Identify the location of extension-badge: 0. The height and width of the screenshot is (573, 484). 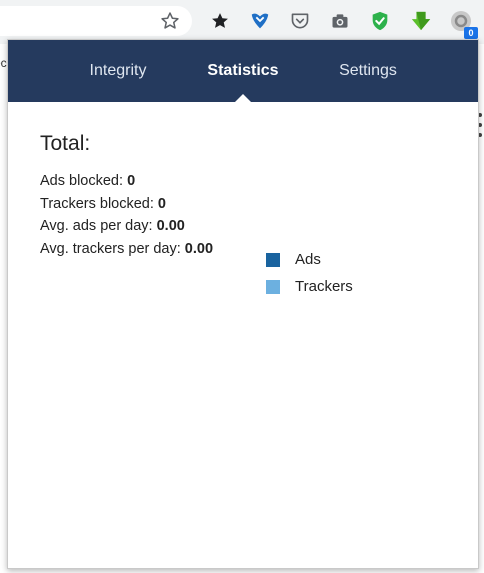
(471, 33).